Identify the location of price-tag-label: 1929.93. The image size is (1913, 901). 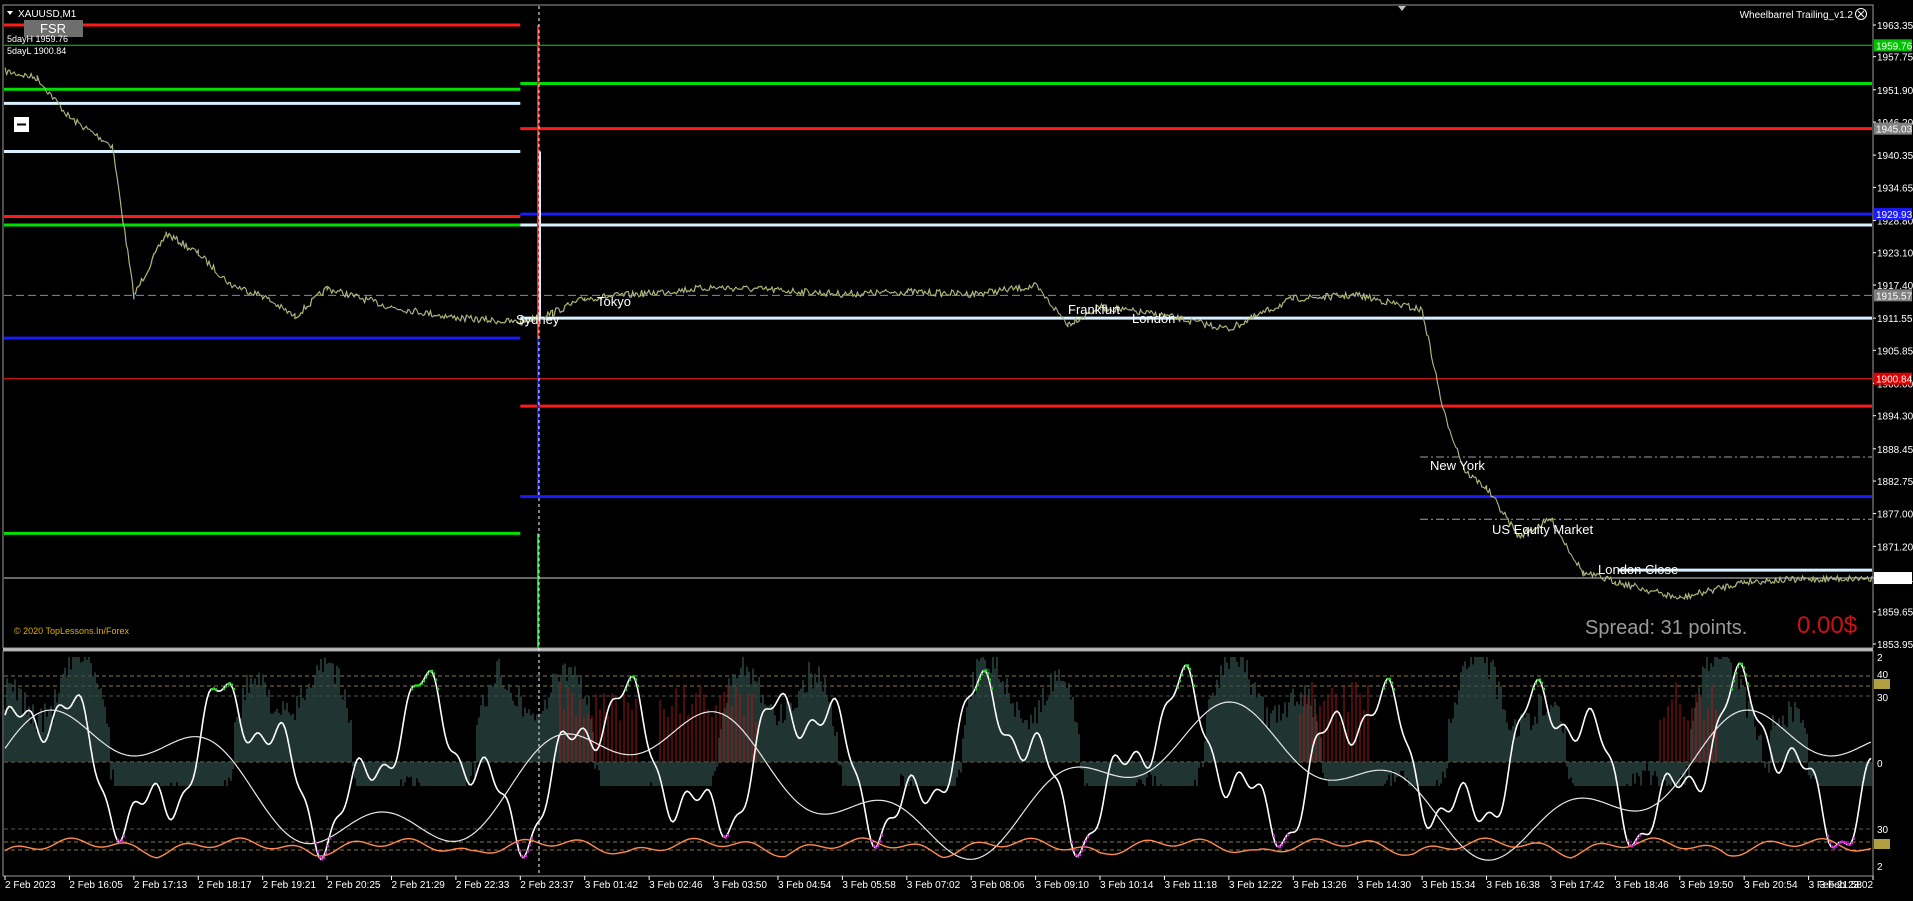
(1894, 215).